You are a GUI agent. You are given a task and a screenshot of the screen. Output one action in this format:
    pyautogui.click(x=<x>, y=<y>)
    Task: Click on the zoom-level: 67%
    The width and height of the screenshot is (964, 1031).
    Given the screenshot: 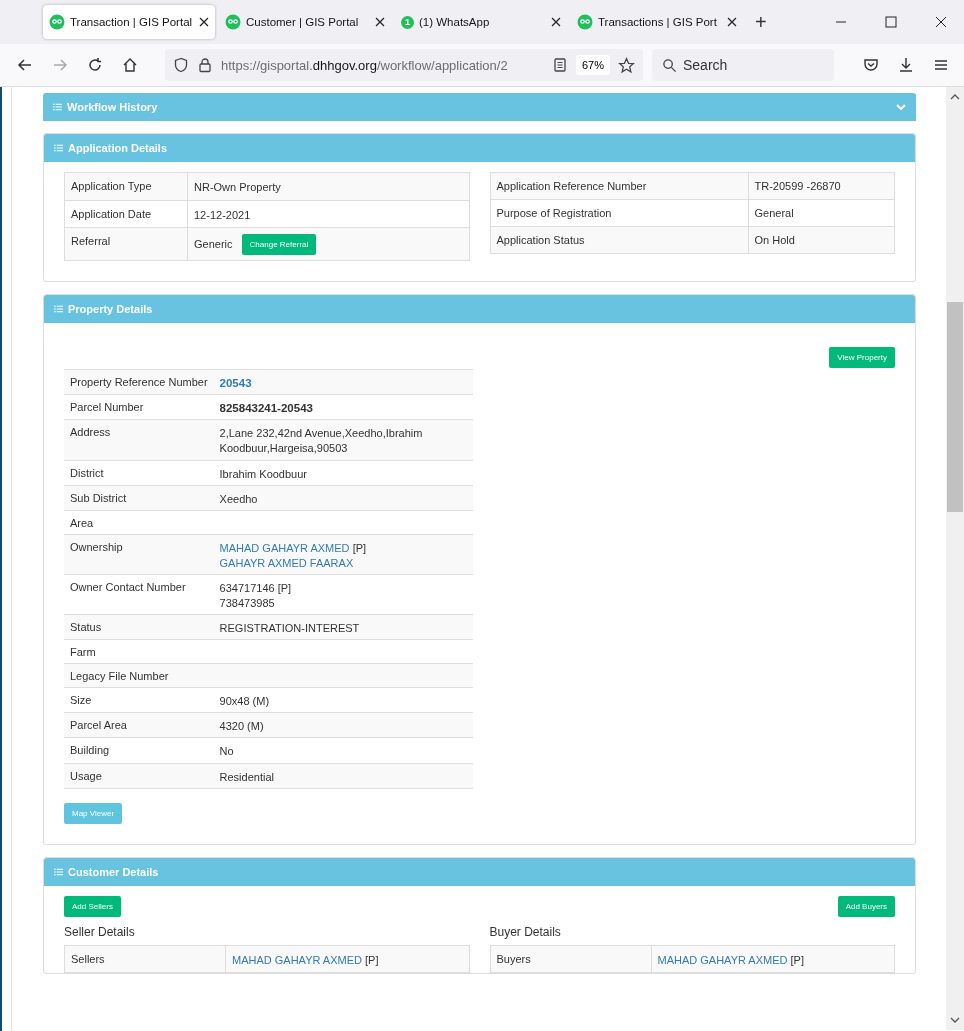 What is the action you would take?
    pyautogui.click(x=592, y=65)
    